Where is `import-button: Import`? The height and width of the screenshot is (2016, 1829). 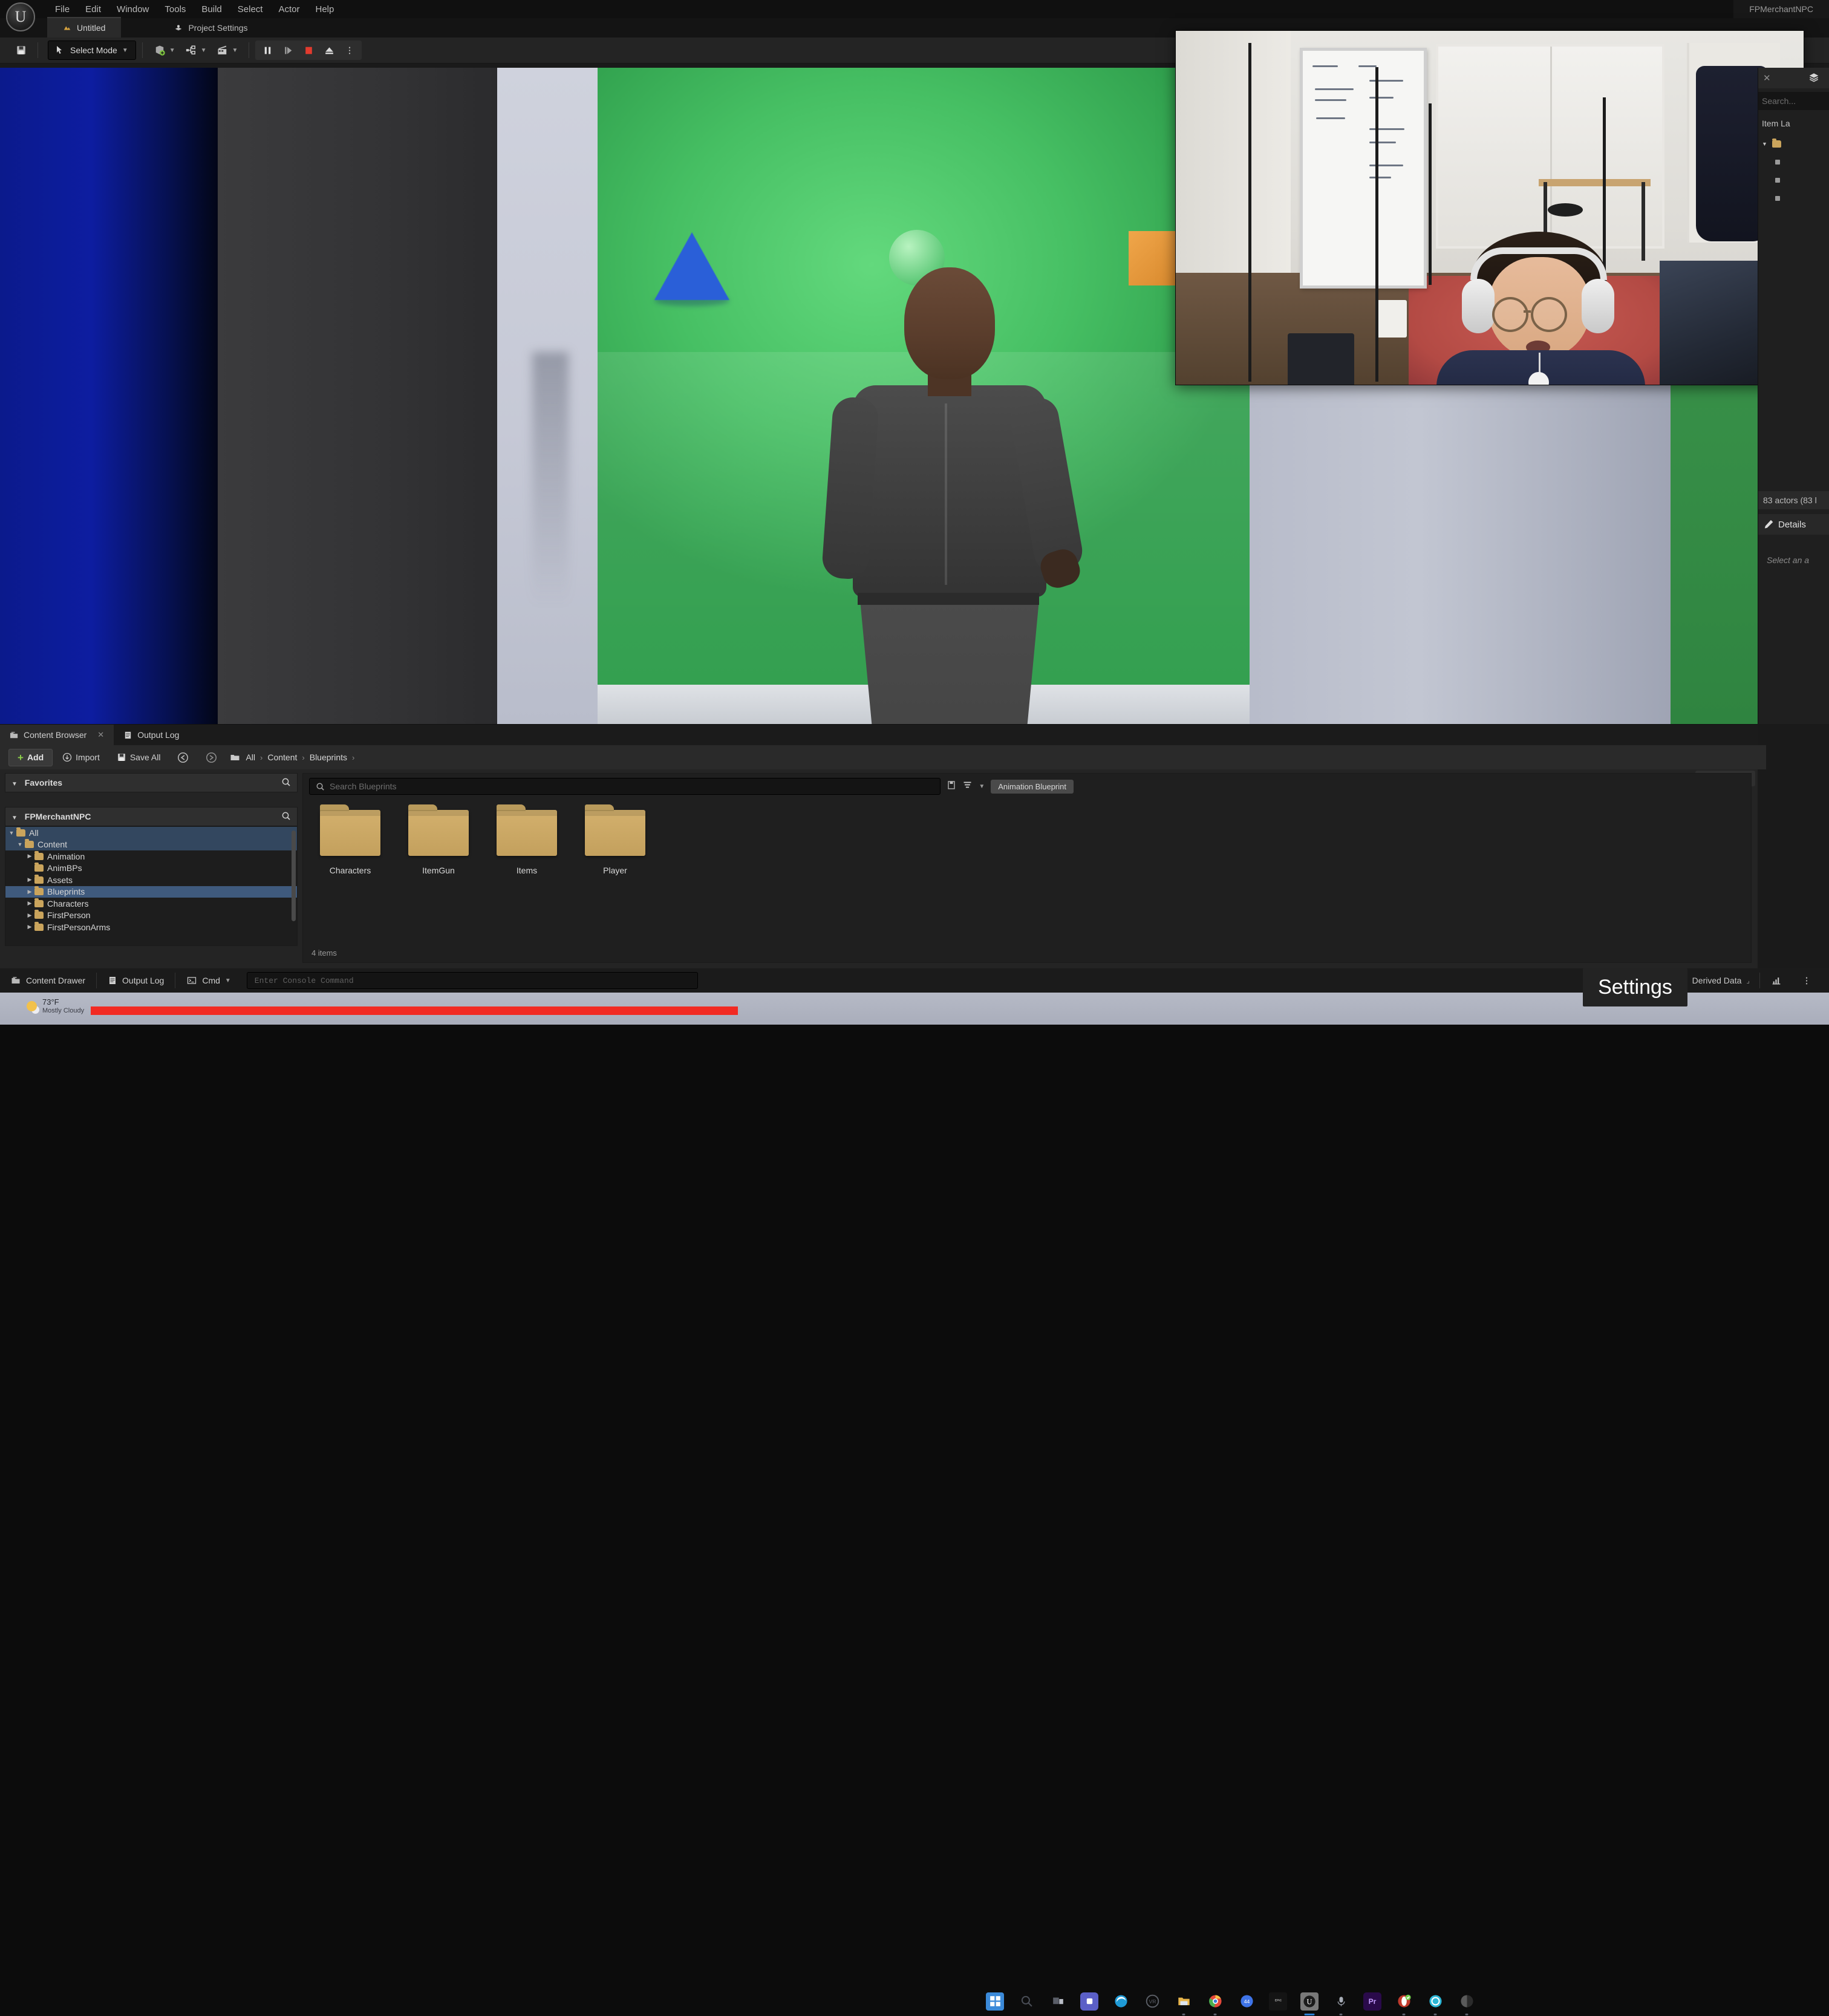
import-button: Import is located at coordinates (81, 757).